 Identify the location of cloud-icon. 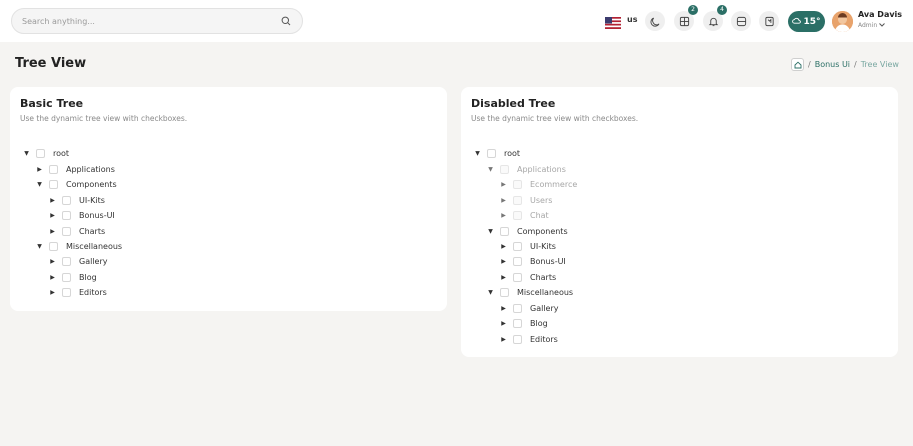
(797, 22).